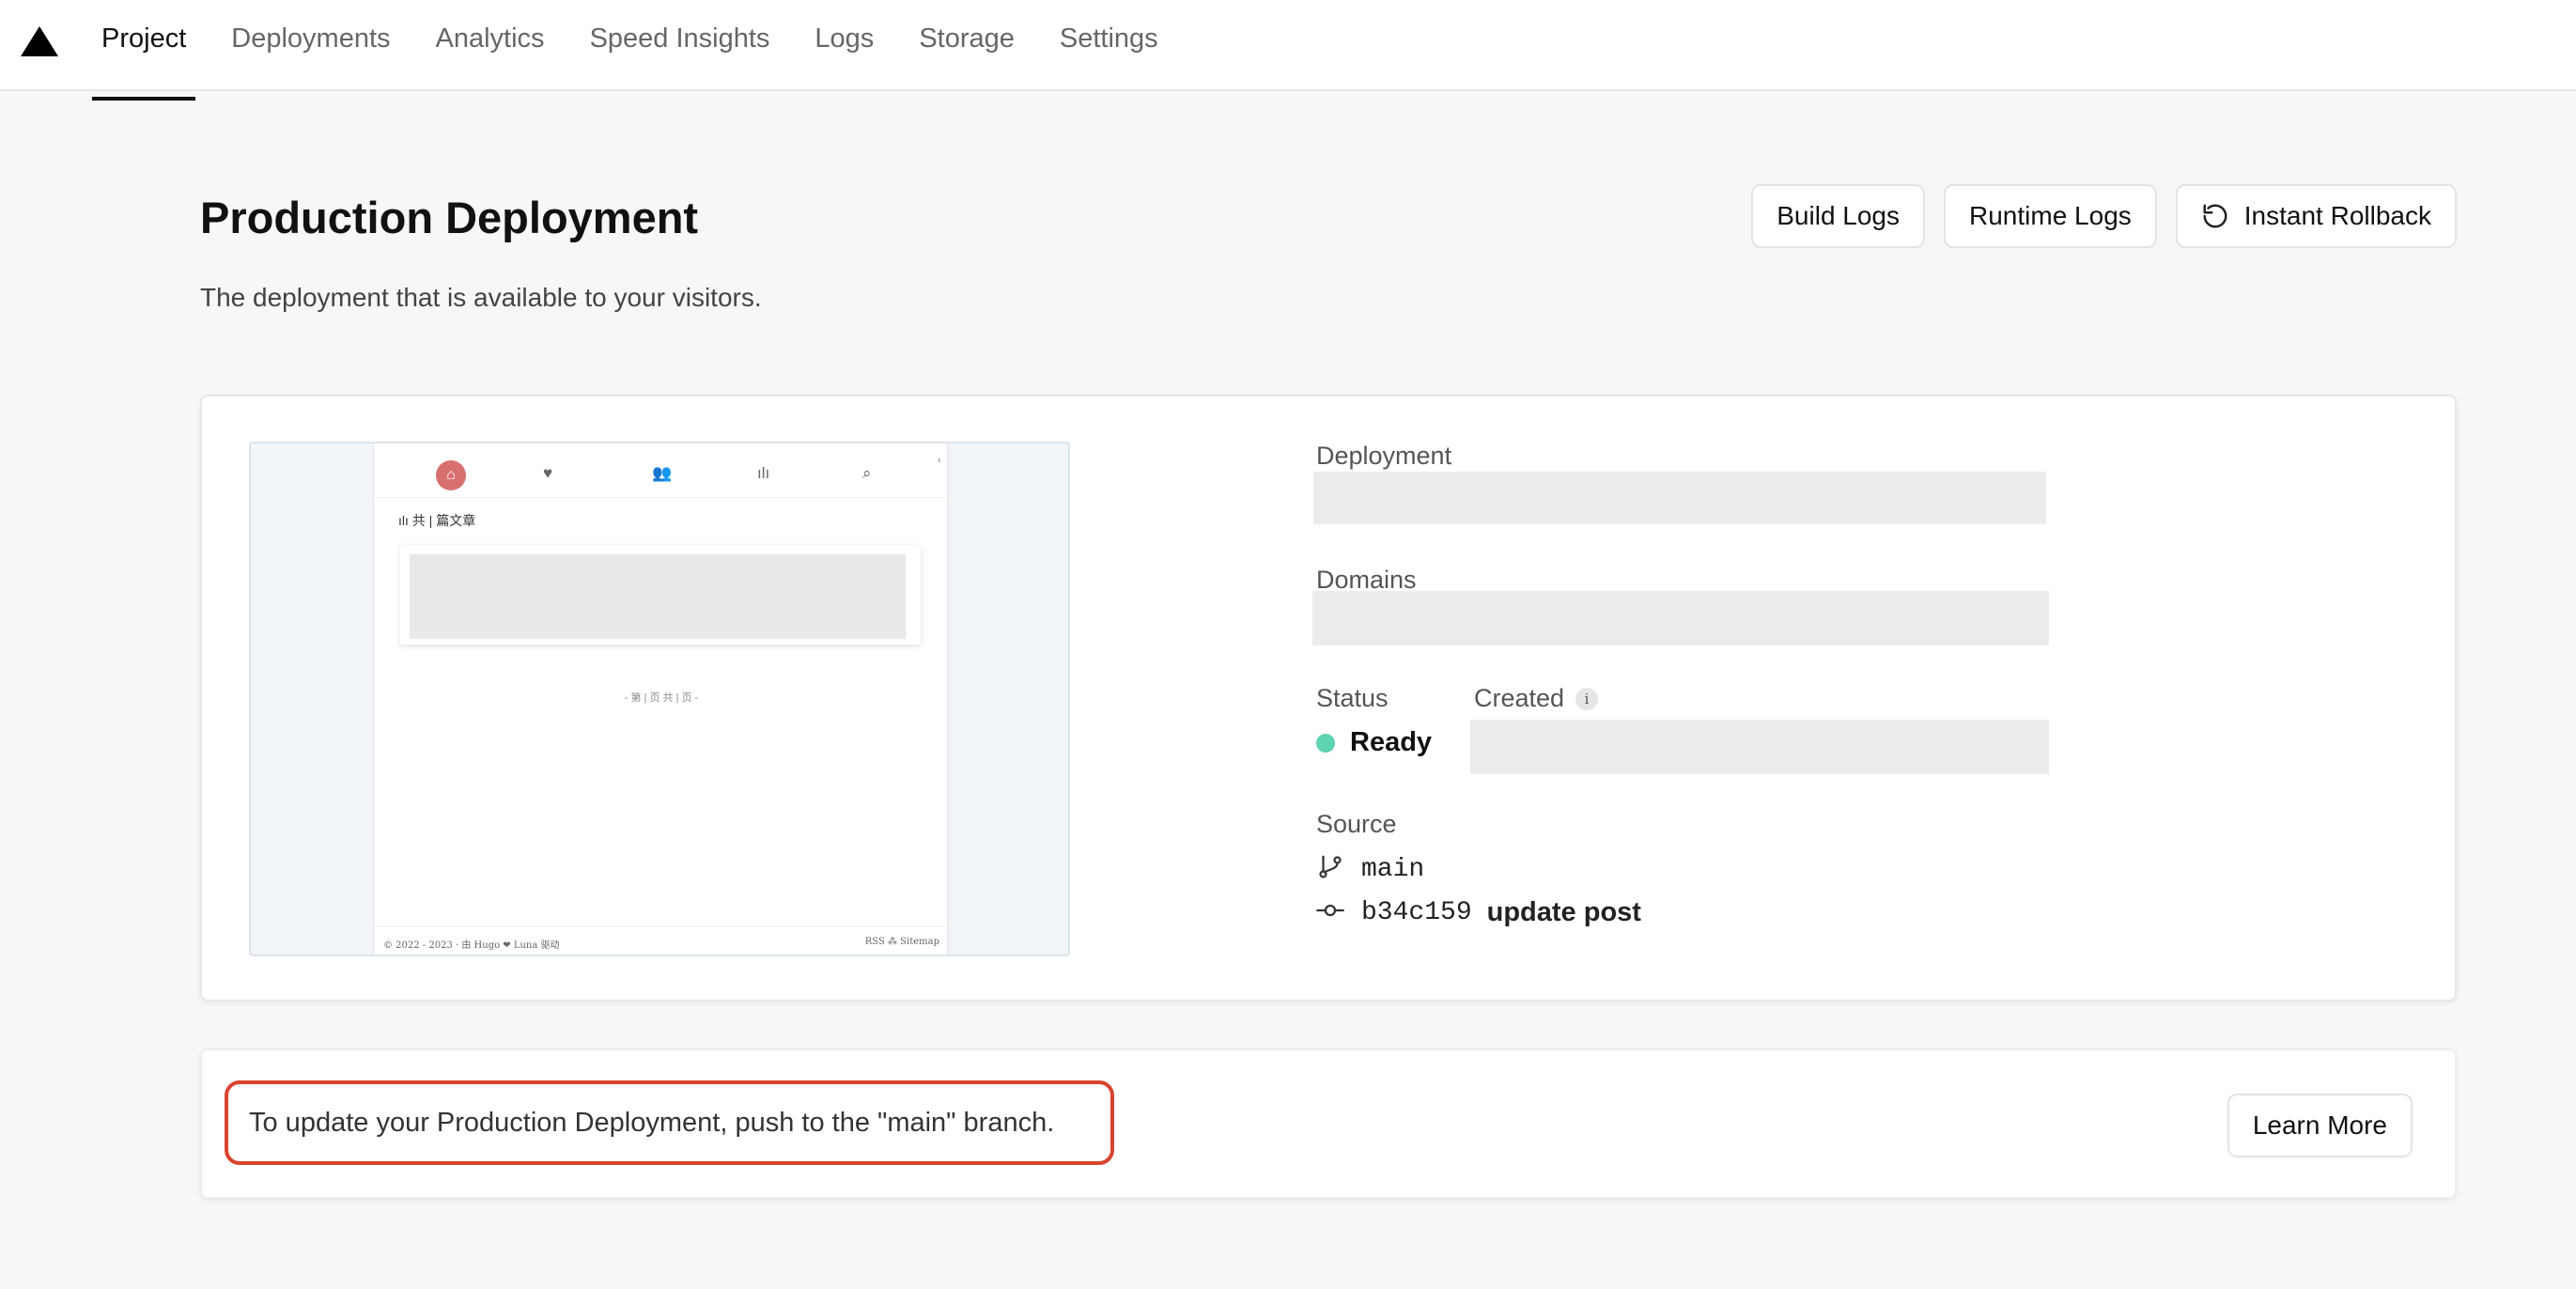 Image resolution: width=2576 pixels, height=1289 pixels. I want to click on status-value: Ready, so click(1374, 742).